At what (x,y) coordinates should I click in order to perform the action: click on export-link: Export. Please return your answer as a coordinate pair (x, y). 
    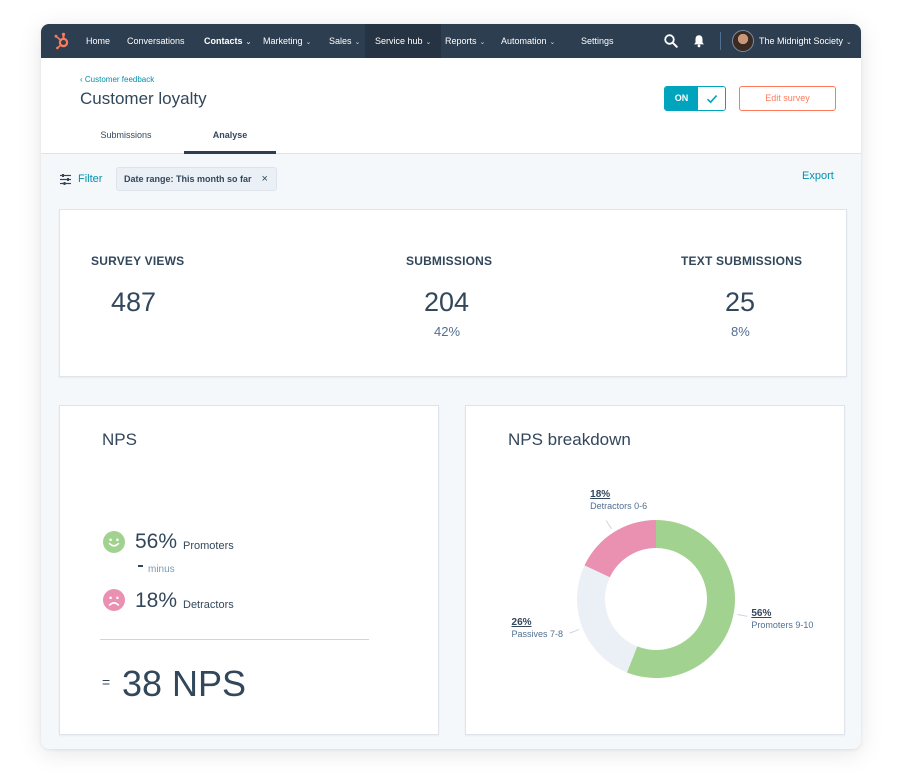
    Looking at the image, I should click on (818, 176).